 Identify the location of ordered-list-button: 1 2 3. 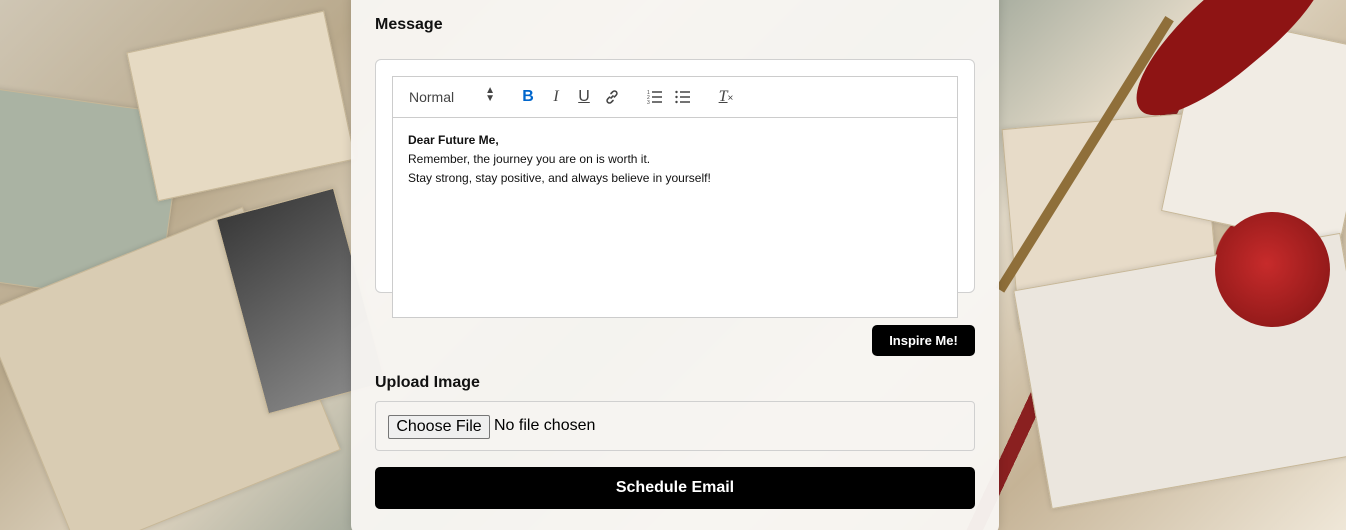
(655, 97).